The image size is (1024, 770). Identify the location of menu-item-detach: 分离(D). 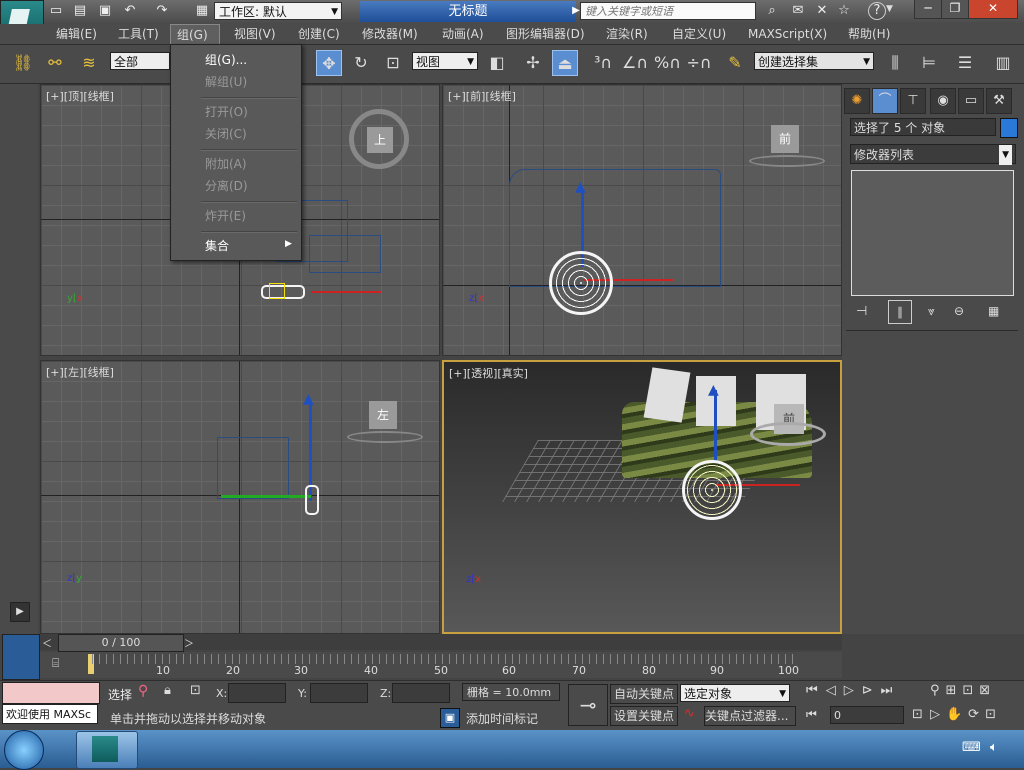
(226, 185).